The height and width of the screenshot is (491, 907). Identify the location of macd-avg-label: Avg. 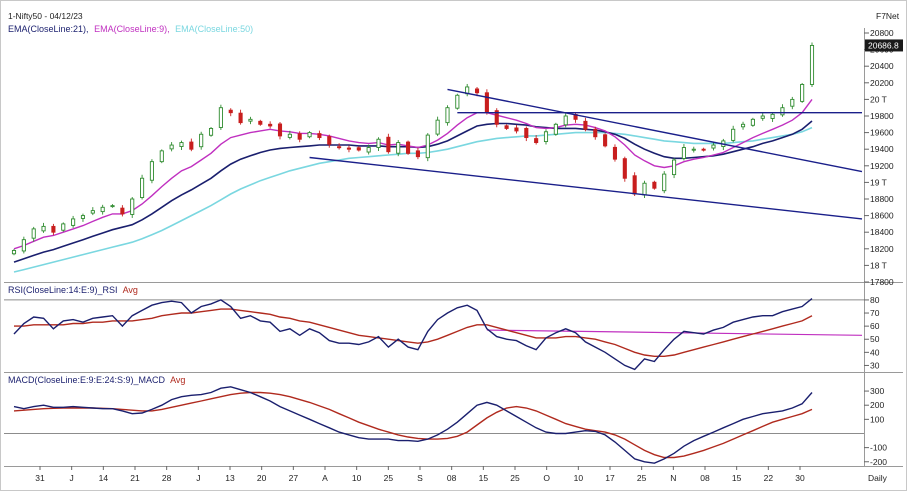
(177, 380).